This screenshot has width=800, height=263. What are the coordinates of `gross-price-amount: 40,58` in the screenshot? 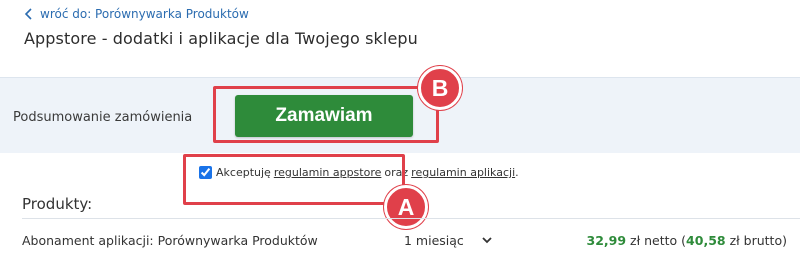 It's located at (706, 240).